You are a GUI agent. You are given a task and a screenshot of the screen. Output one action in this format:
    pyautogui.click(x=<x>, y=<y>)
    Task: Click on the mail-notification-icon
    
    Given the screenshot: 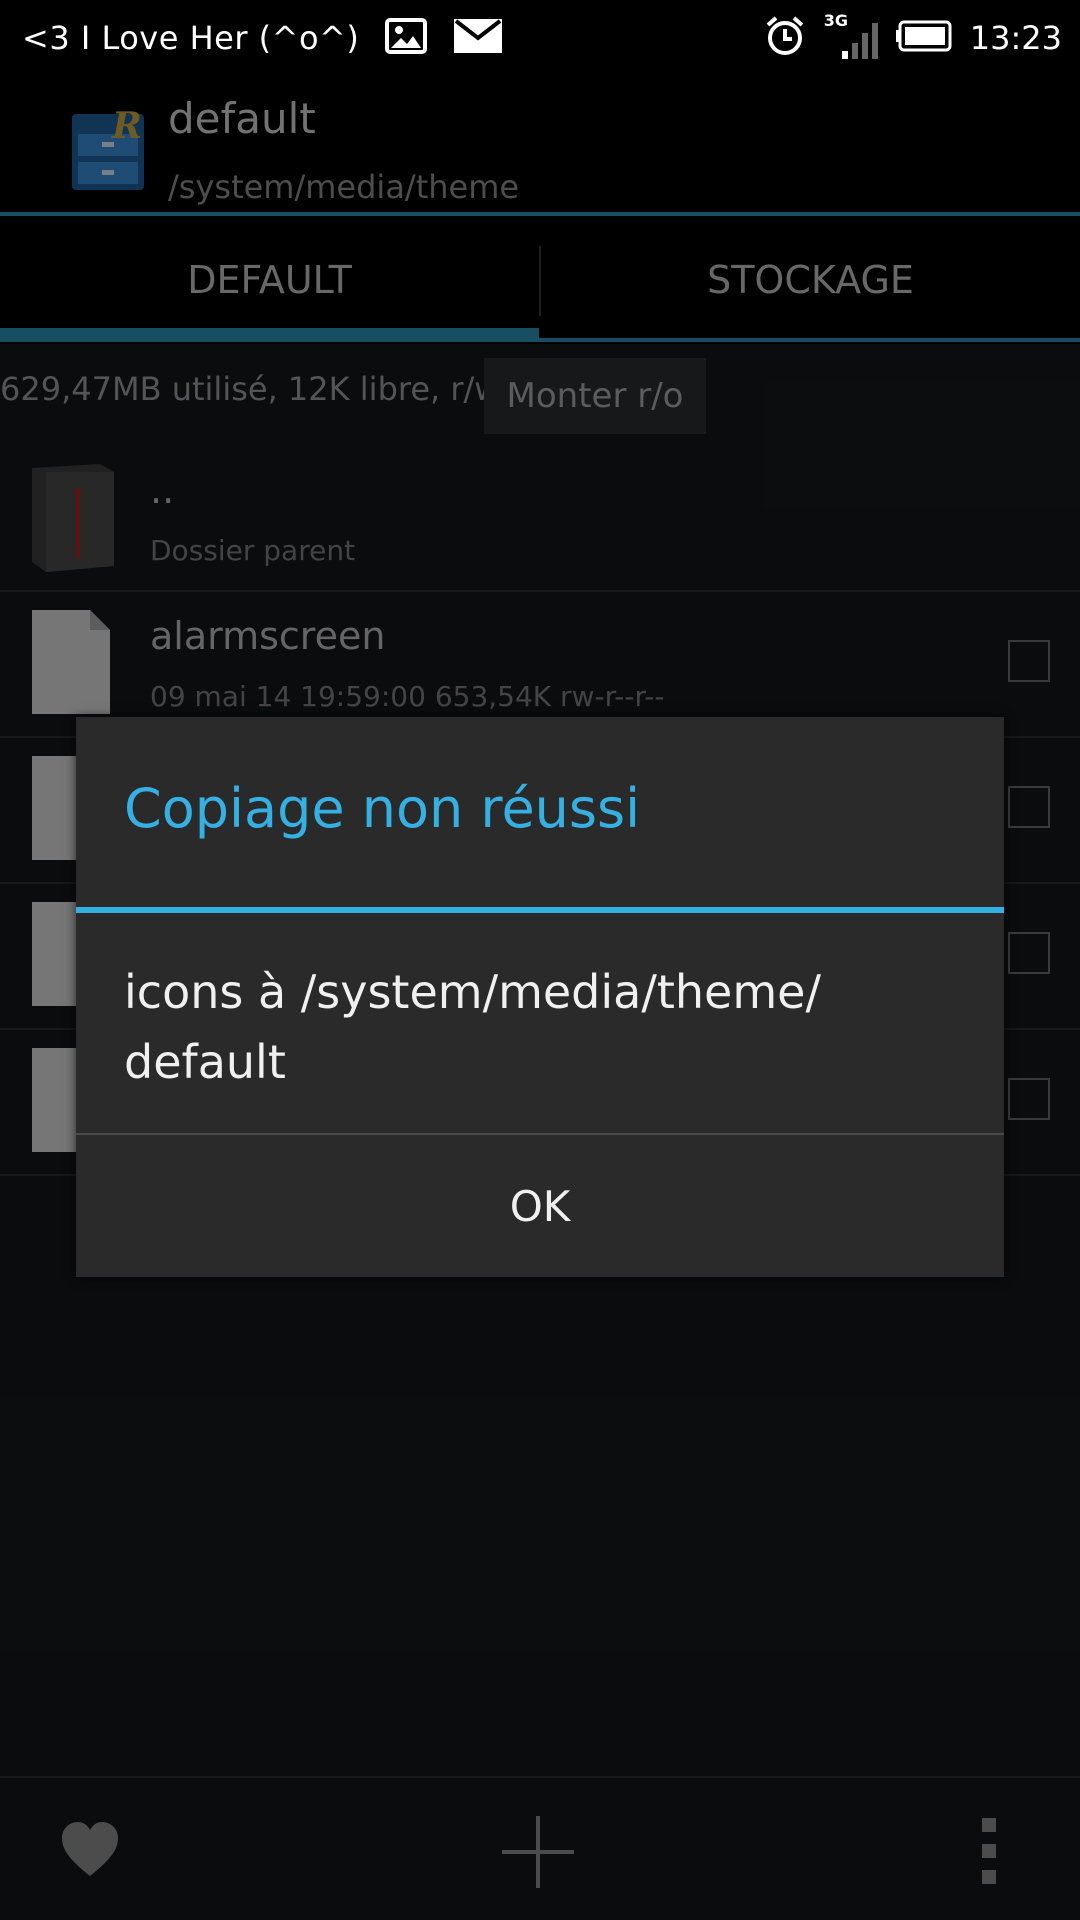 What is the action you would take?
    pyautogui.click(x=478, y=38)
    